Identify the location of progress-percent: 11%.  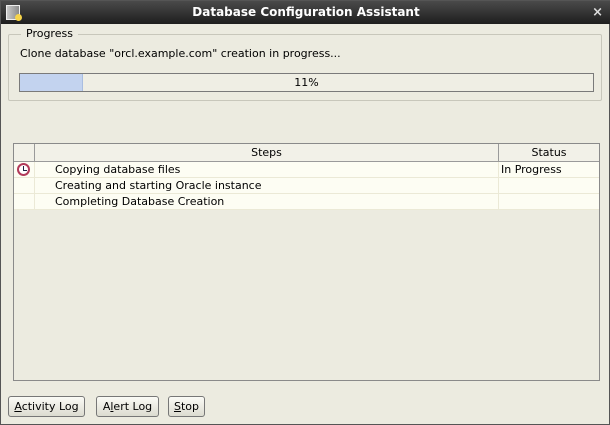
(306, 82).